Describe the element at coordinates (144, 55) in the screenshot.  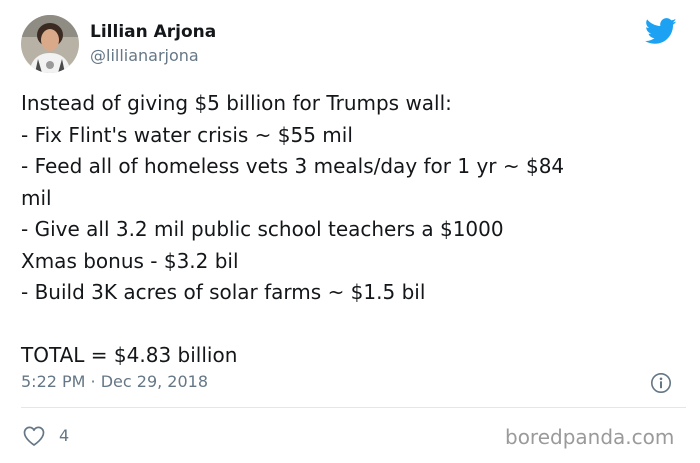
I see `author-handle: @lillianarjona` at that location.